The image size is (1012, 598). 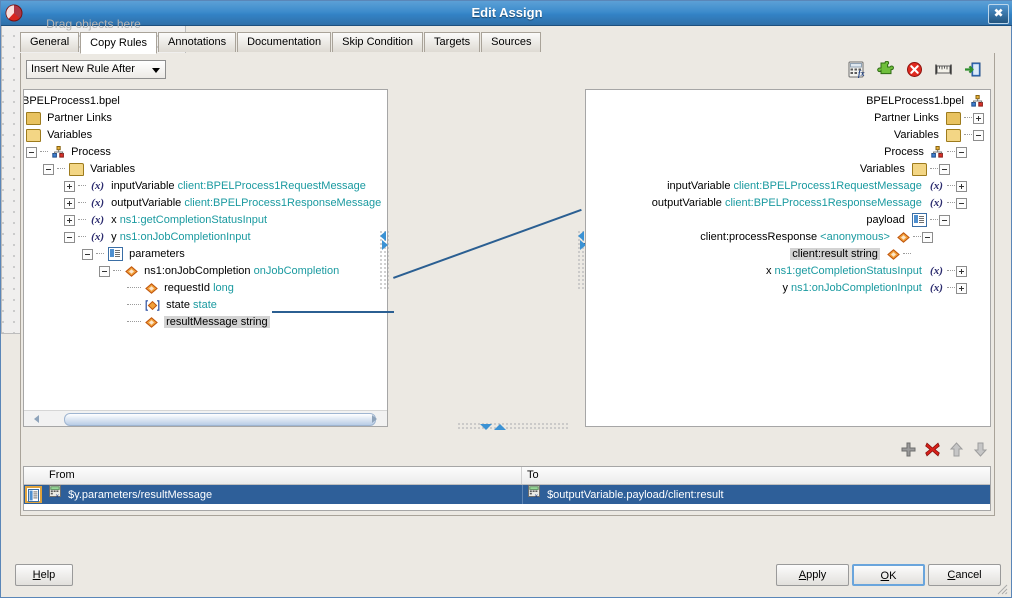 I want to click on move-up-button, so click(x=956, y=449).